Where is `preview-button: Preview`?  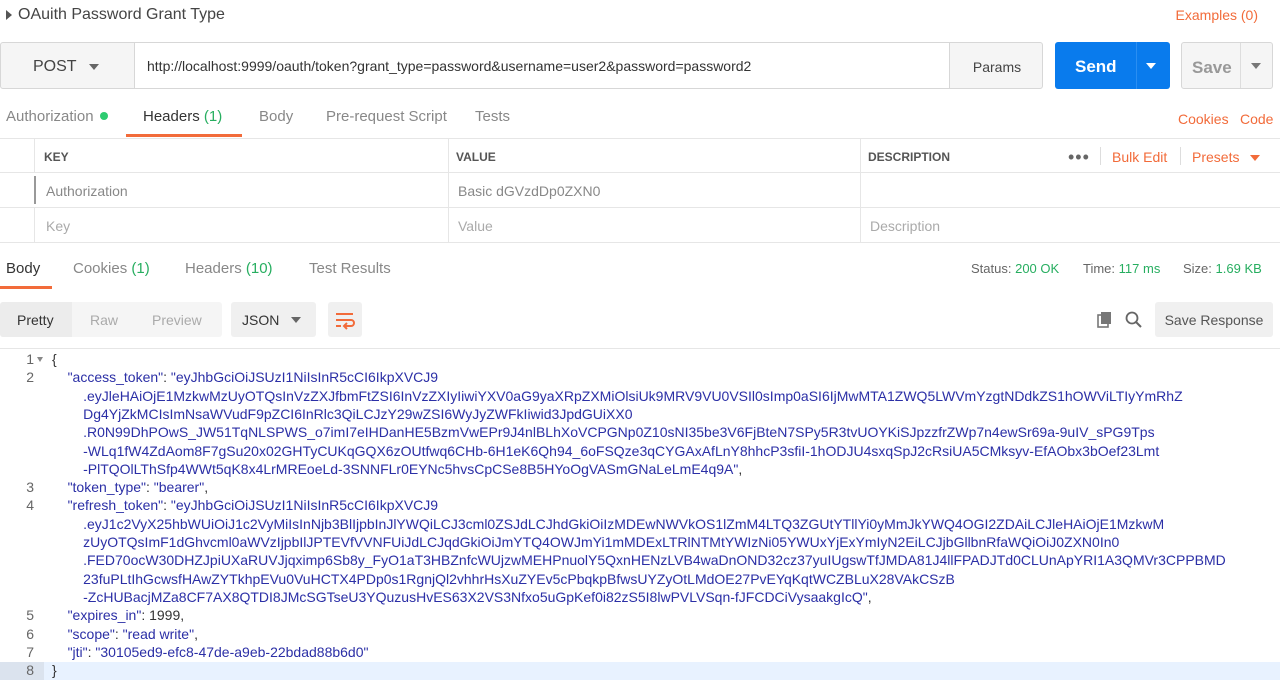 preview-button: Preview is located at coordinates (177, 320).